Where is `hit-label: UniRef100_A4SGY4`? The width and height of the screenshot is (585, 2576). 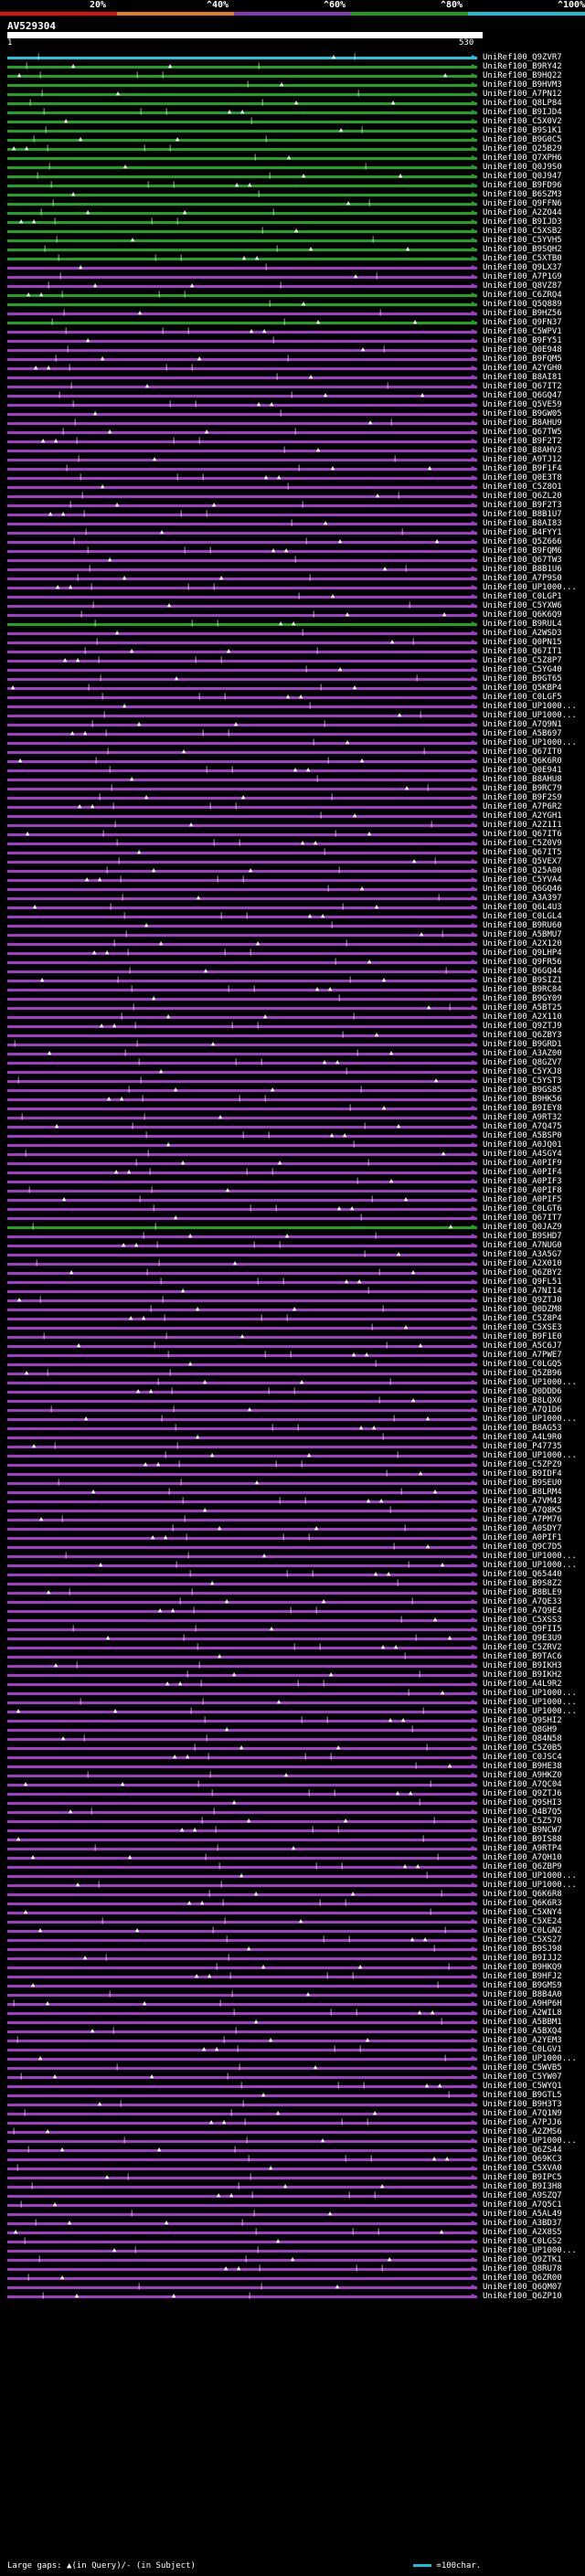
hit-label: UniRef100_A4SGY4 is located at coordinates (522, 1154).